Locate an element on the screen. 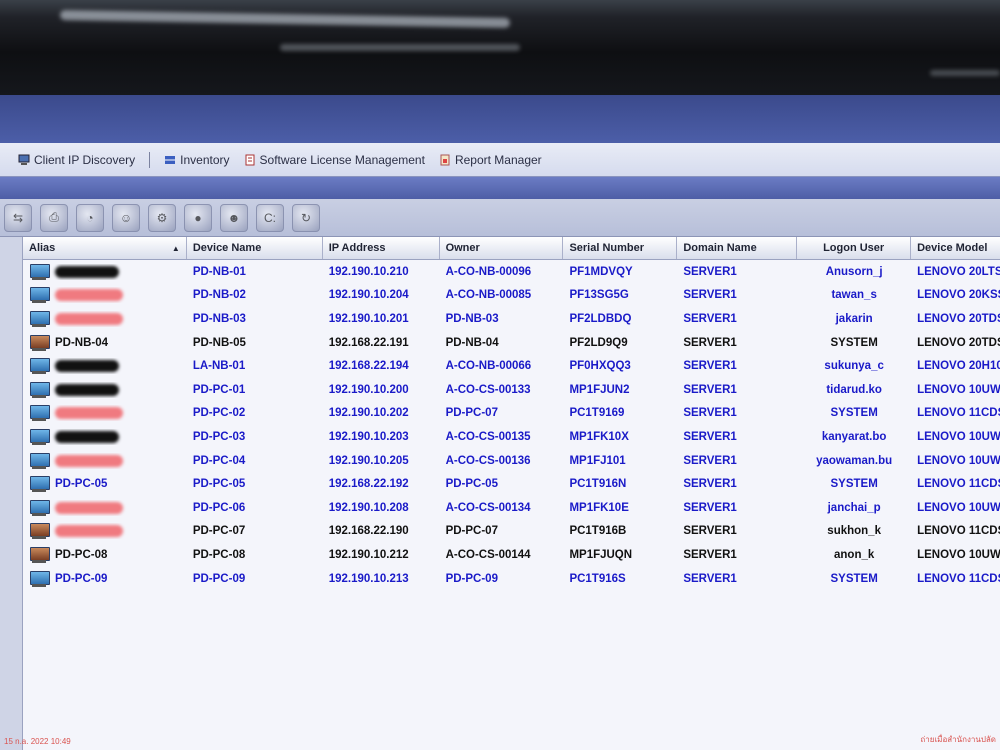 The image size is (1000, 750). remote-icon: ◔ is located at coordinates (90, 217).